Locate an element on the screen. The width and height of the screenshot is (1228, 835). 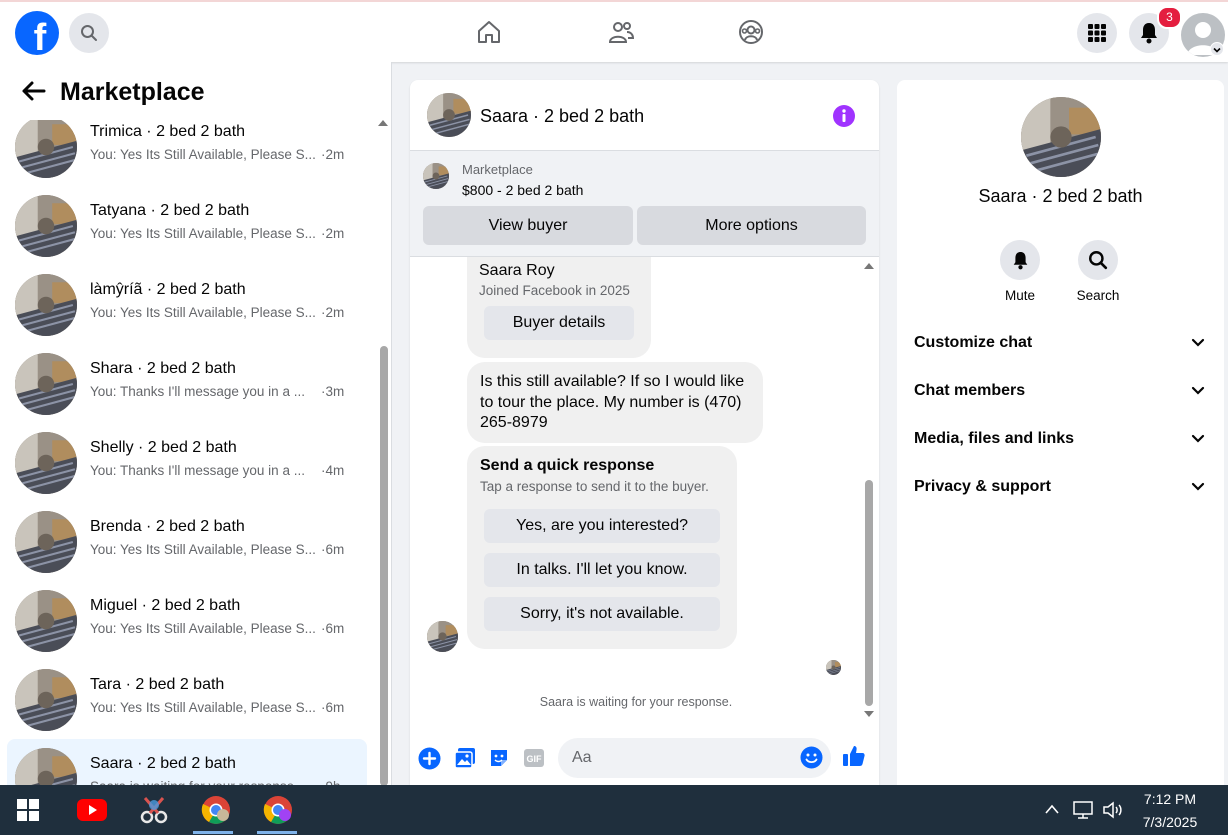
chat-title: Saara · 2 bed 2 bath is located at coordinates (562, 116).